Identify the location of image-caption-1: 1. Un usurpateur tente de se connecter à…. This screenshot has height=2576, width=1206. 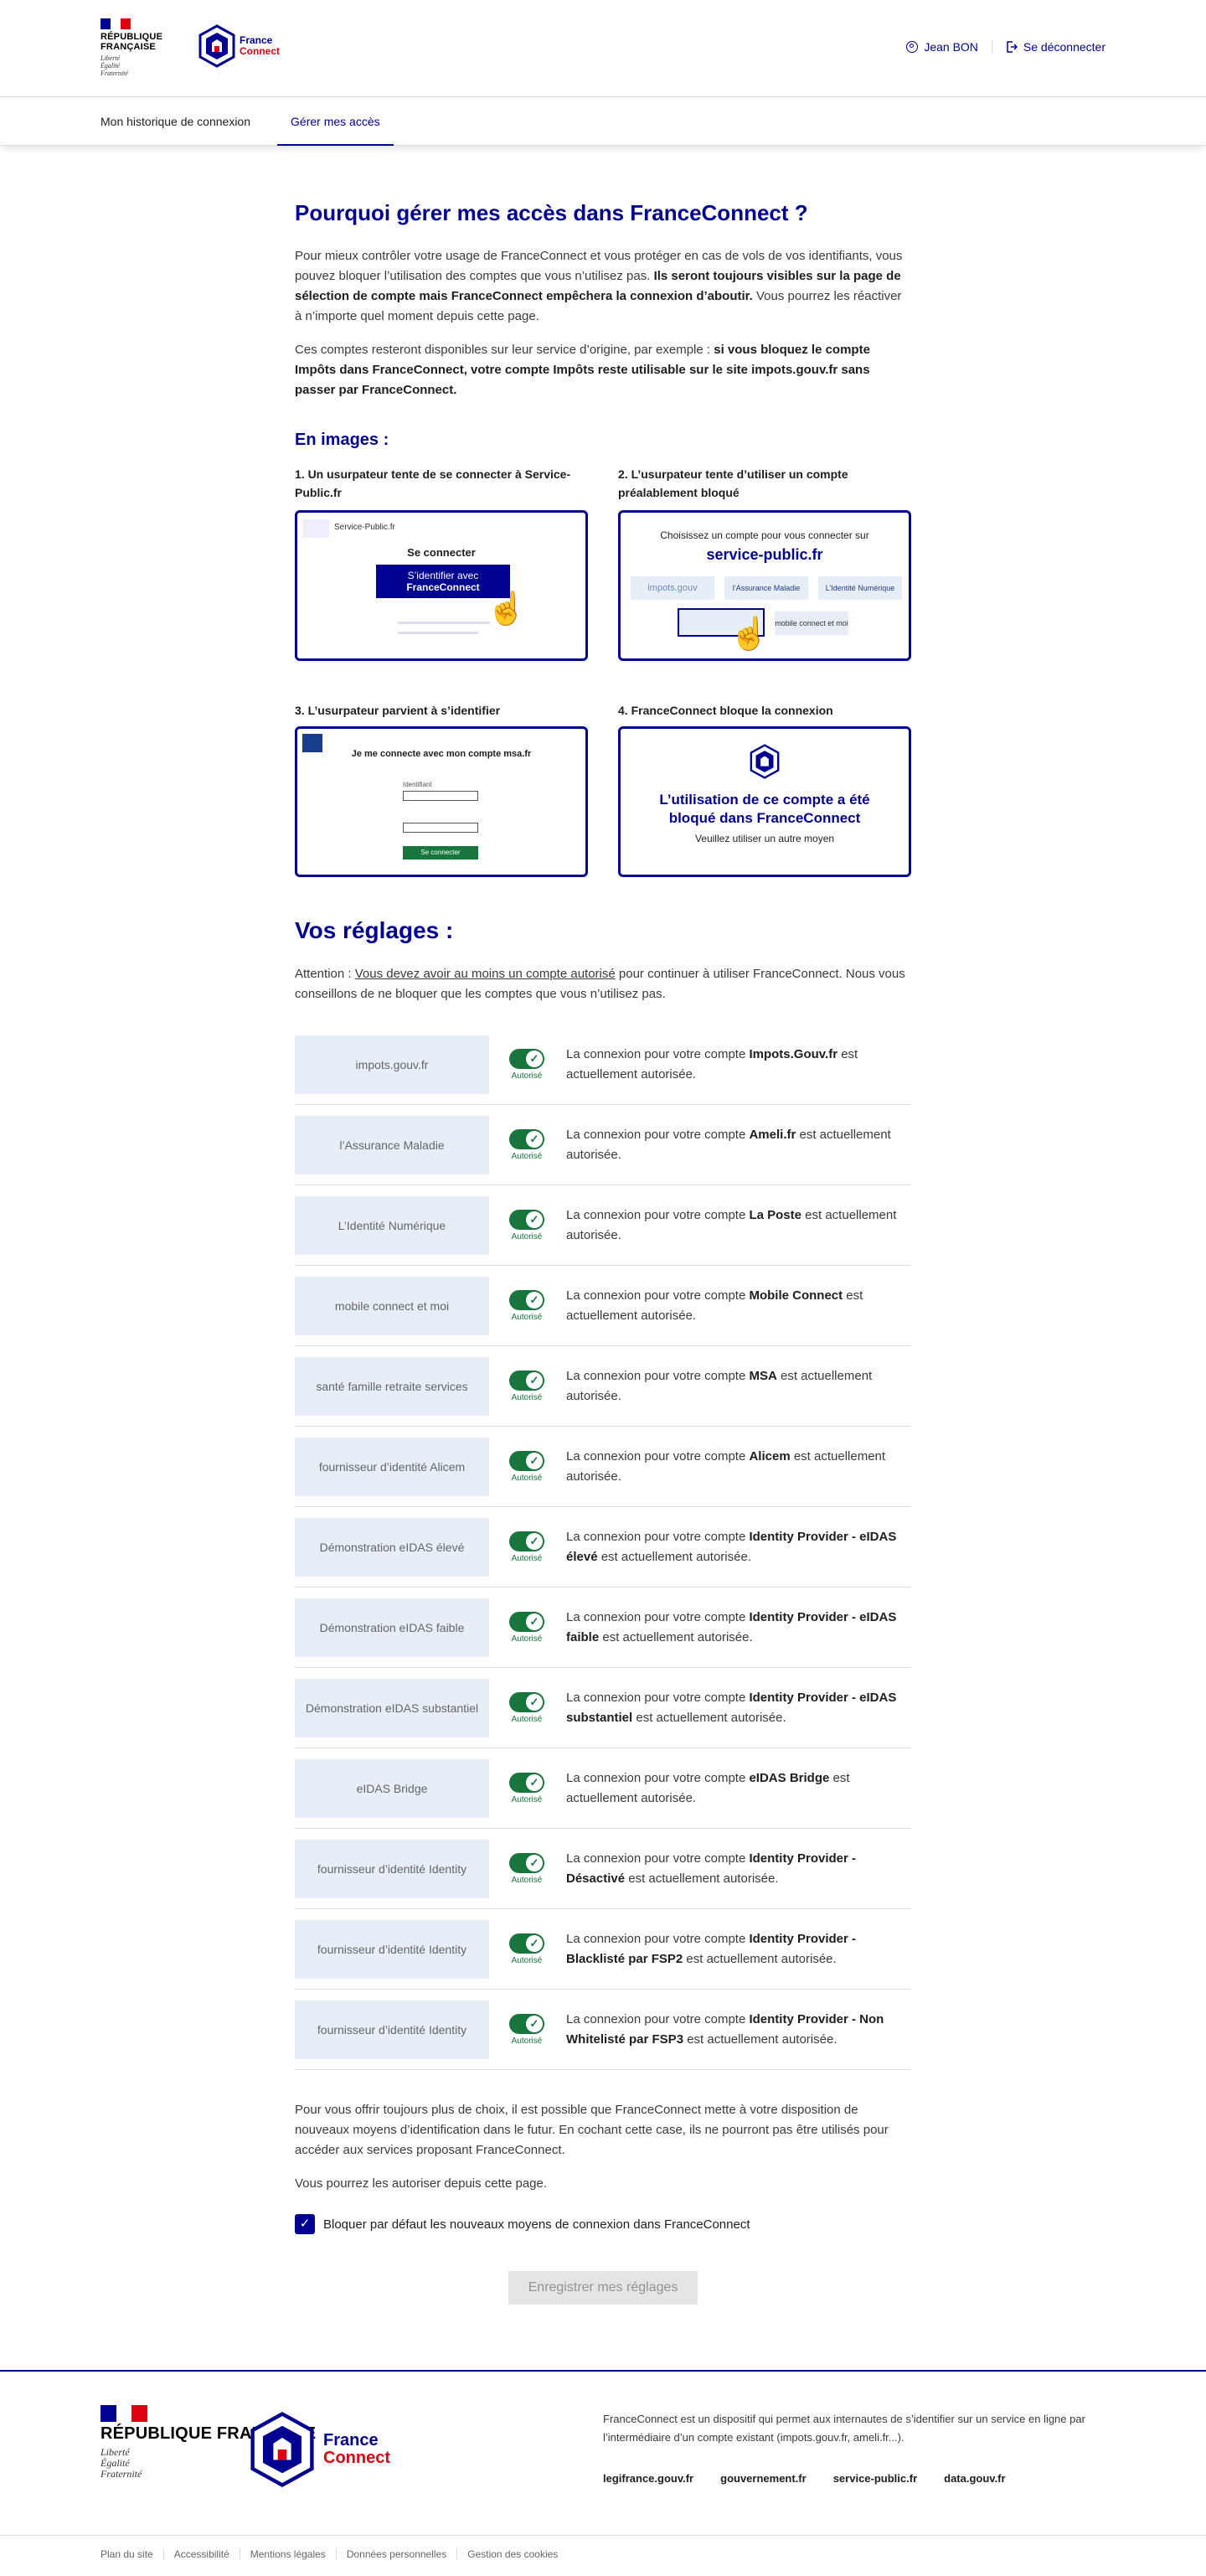
(433, 483).